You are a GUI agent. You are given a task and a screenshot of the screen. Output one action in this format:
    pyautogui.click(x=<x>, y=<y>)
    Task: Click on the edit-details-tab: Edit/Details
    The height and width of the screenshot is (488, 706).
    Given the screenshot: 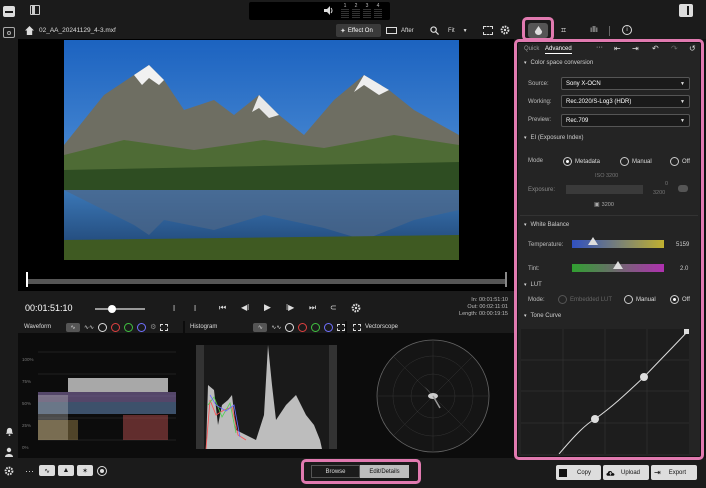 What is the action you would take?
    pyautogui.click(x=384, y=471)
    